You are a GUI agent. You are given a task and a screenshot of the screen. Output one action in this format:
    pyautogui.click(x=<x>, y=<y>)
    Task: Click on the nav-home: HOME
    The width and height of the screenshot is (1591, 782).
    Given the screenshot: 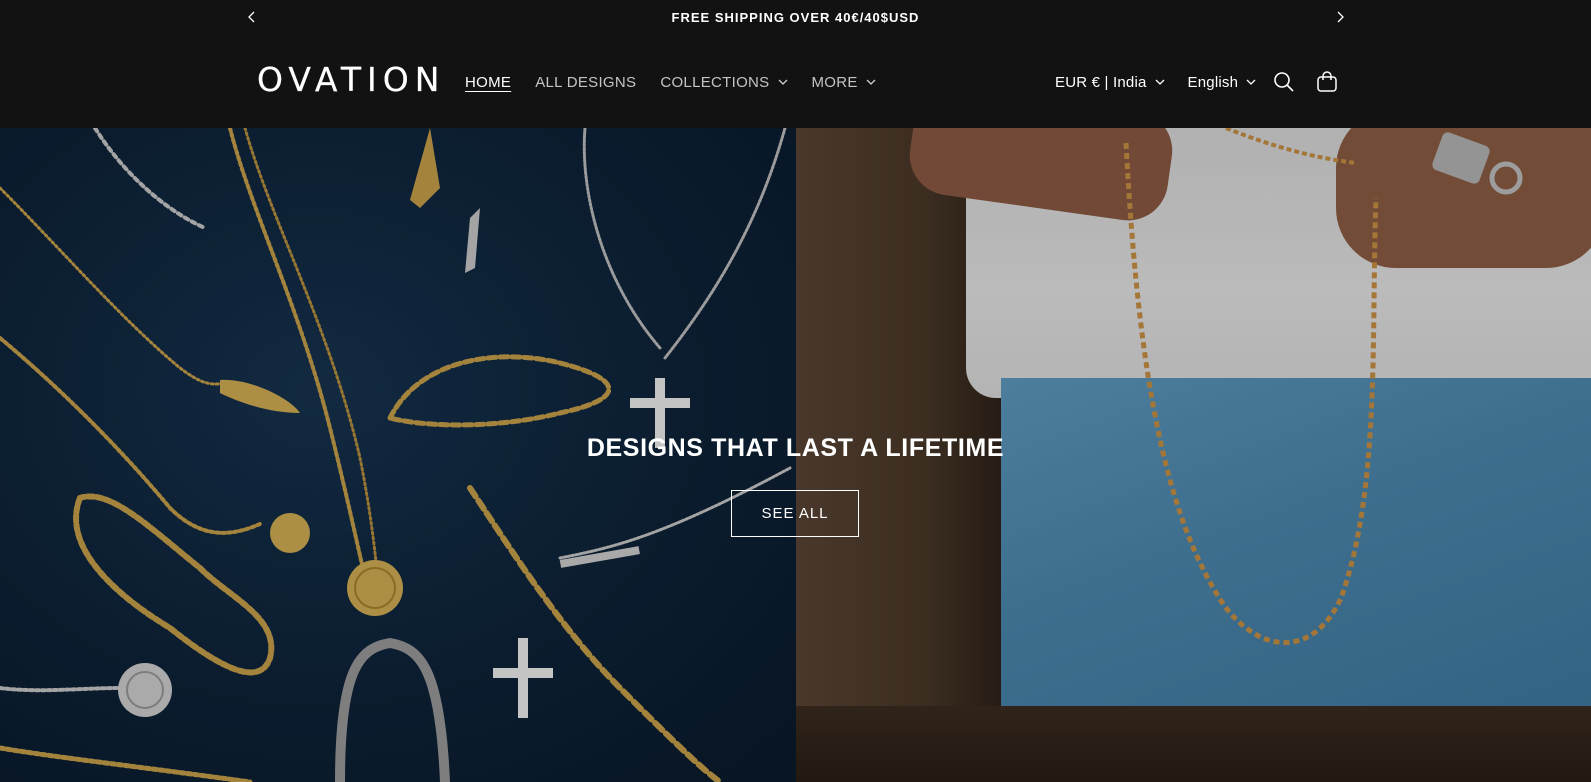 What is the action you would take?
    pyautogui.click(x=488, y=82)
    